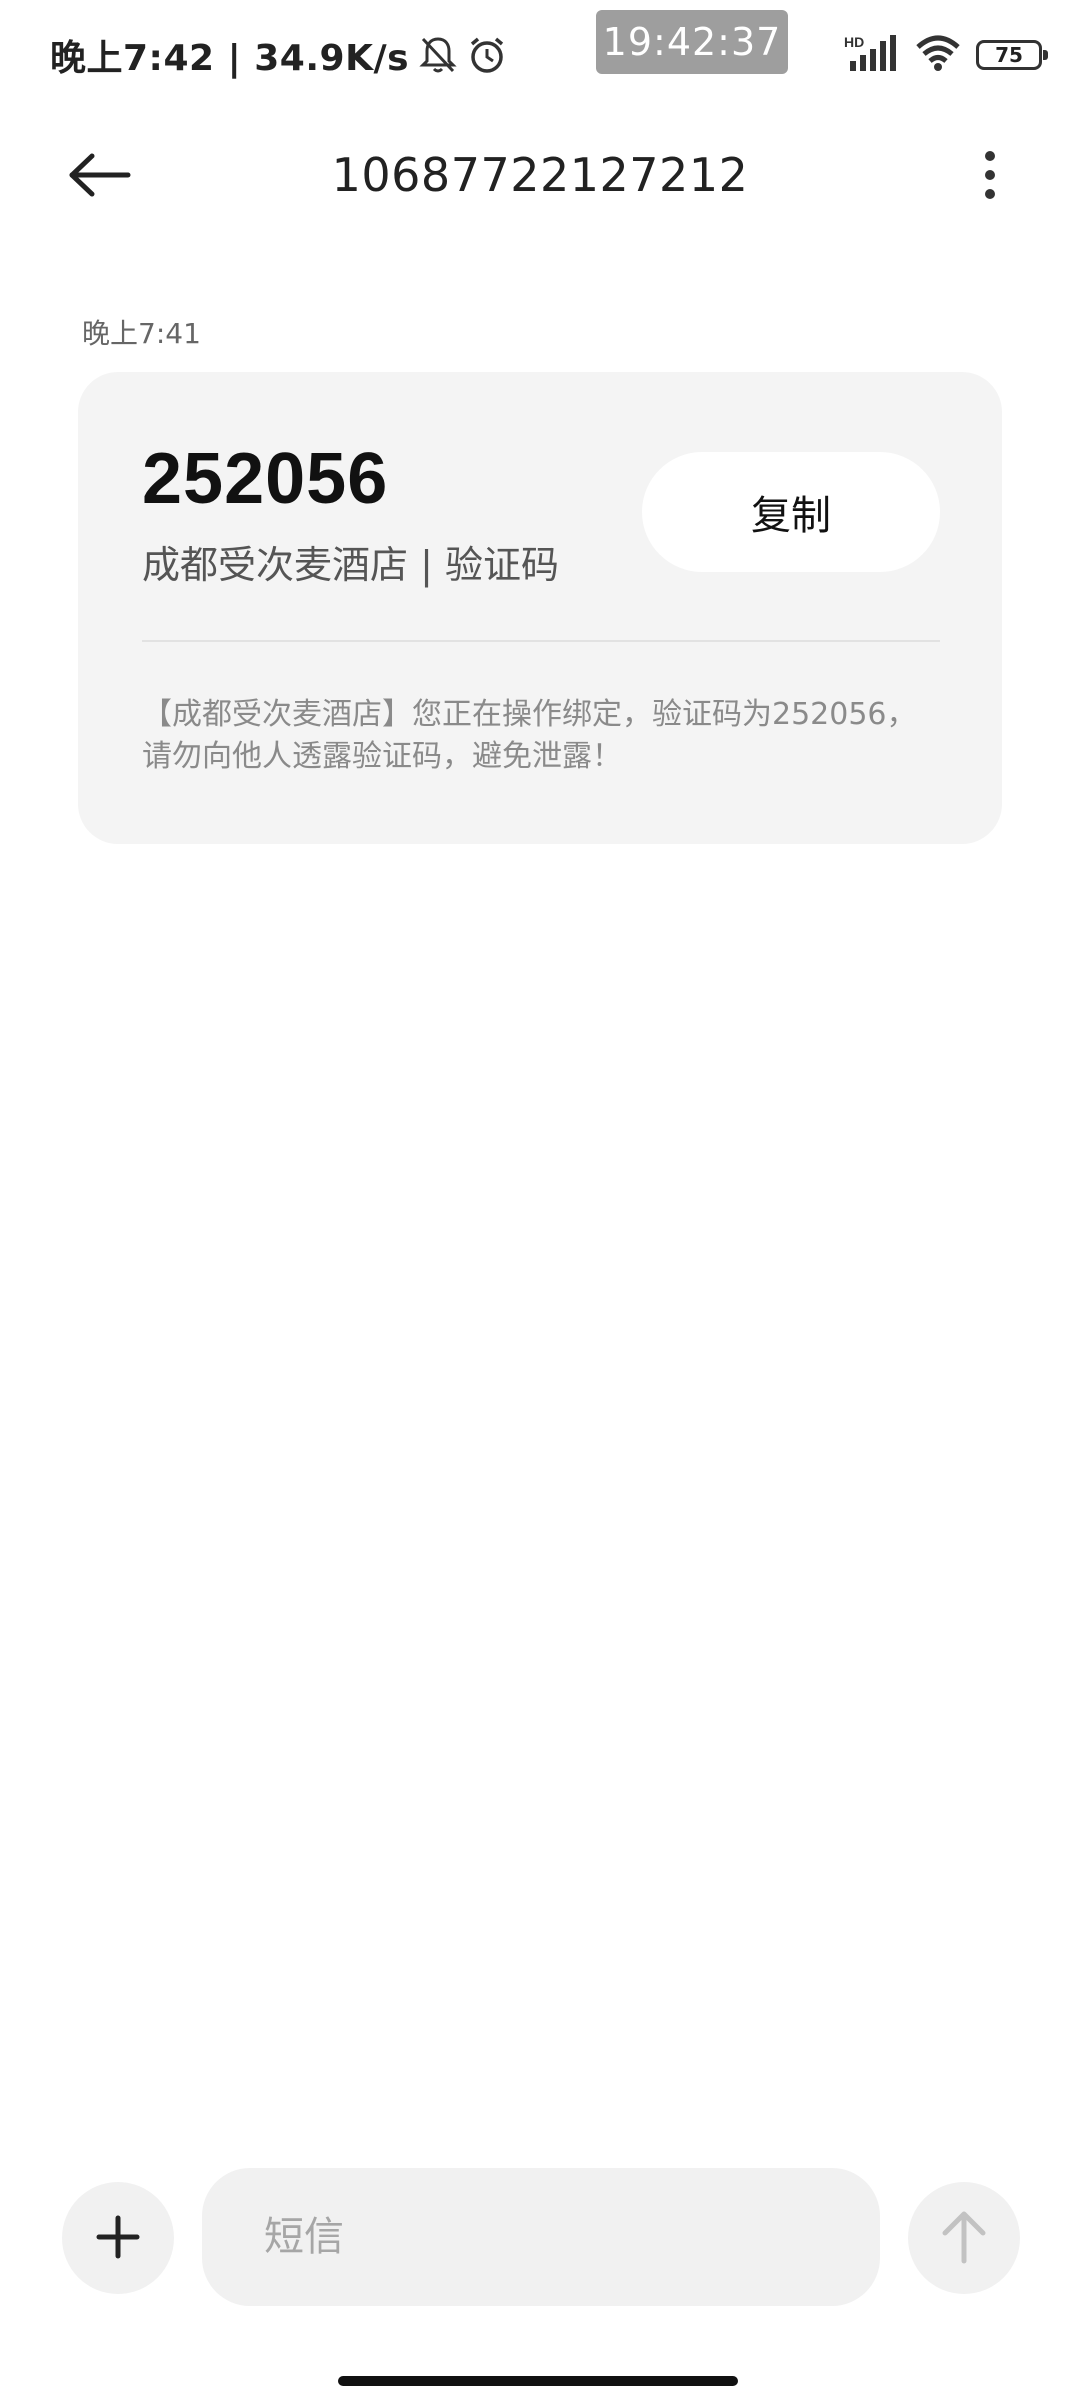 This screenshot has width=1080, height=2400. I want to click on send-button, so click(964, 2238).